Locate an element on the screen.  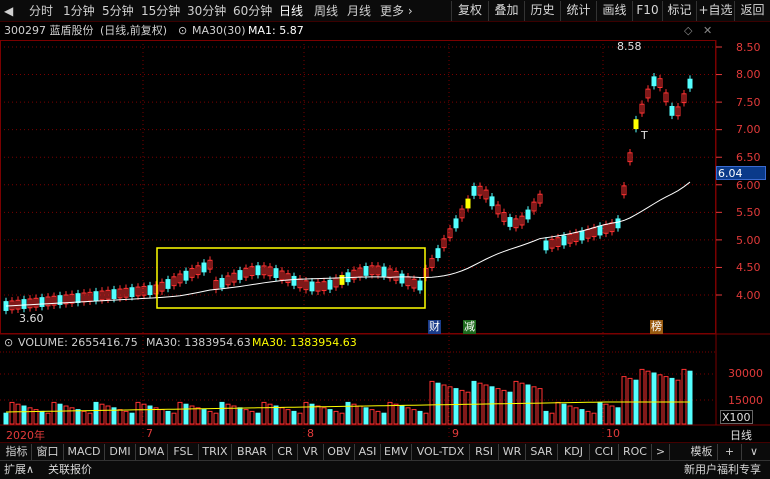
tab-asi: ASI is located at coordinates (368, 452).